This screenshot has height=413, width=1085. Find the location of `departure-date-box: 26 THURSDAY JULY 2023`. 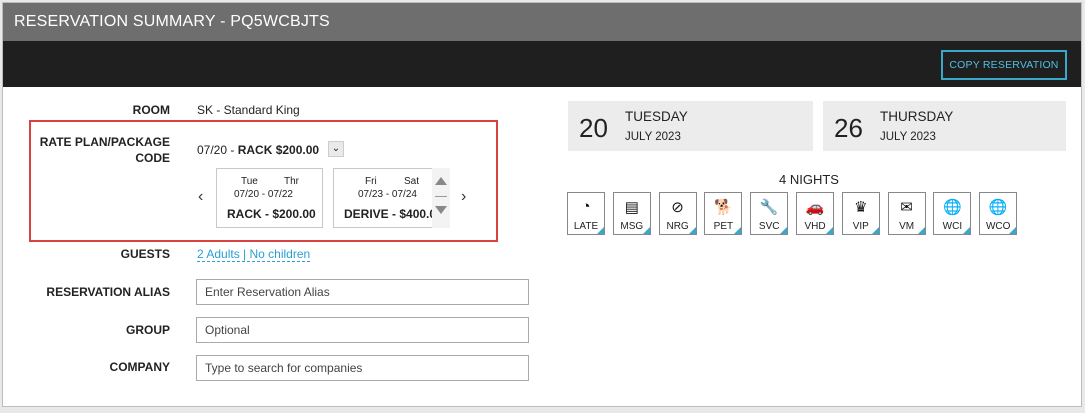

departure-date-box: 26 THURSDAY JULY 2023 is located at coordinates (944, 126).